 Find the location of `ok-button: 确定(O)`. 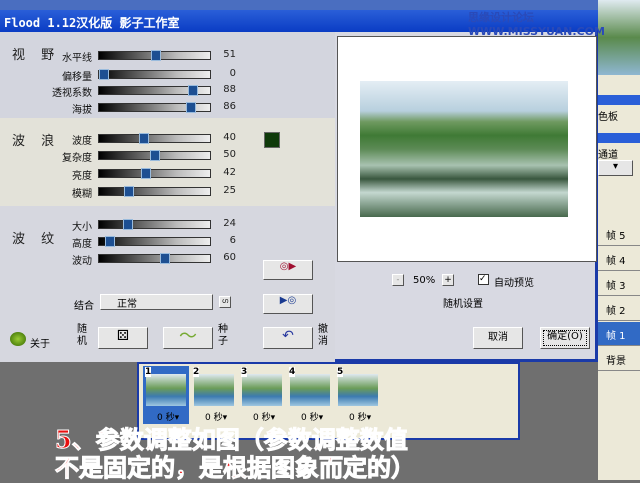

ok-button: 确定(O) is located at coordinates (565, 338).